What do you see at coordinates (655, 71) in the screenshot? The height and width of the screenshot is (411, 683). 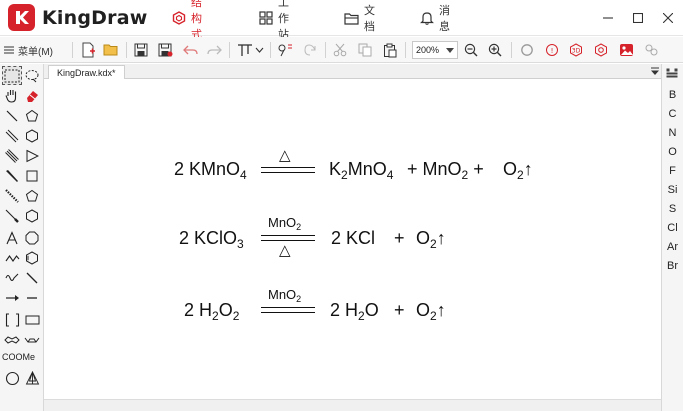 I see `tab-list-icon` at bounding box center [655, 71].